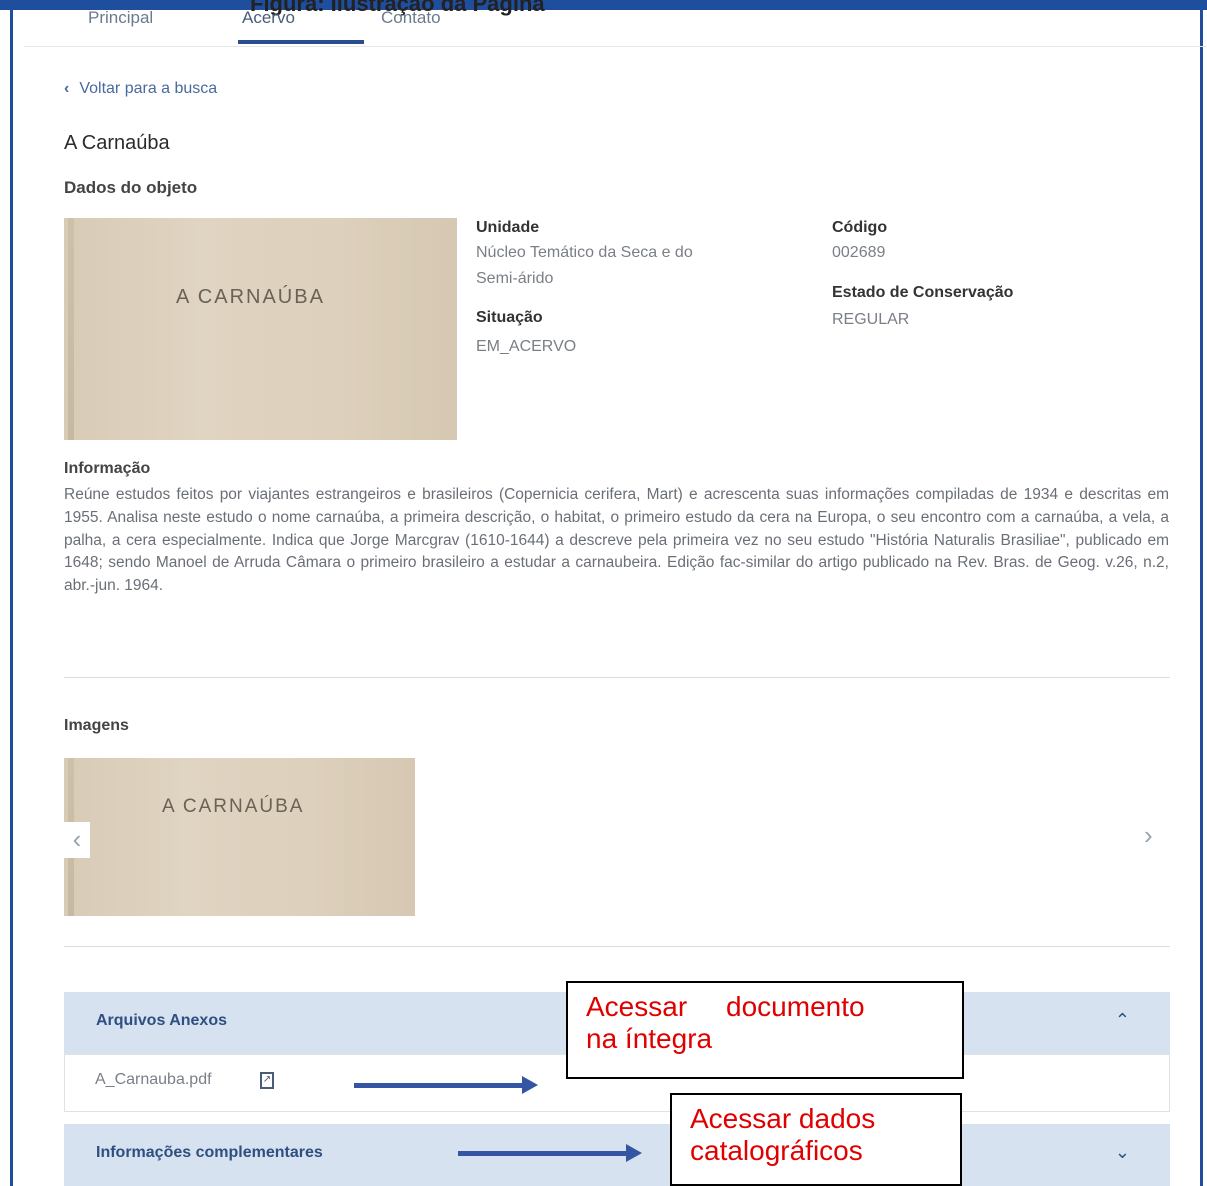  I want to click on cover-title-text: A CARNAÚBA, so click(250, 297).